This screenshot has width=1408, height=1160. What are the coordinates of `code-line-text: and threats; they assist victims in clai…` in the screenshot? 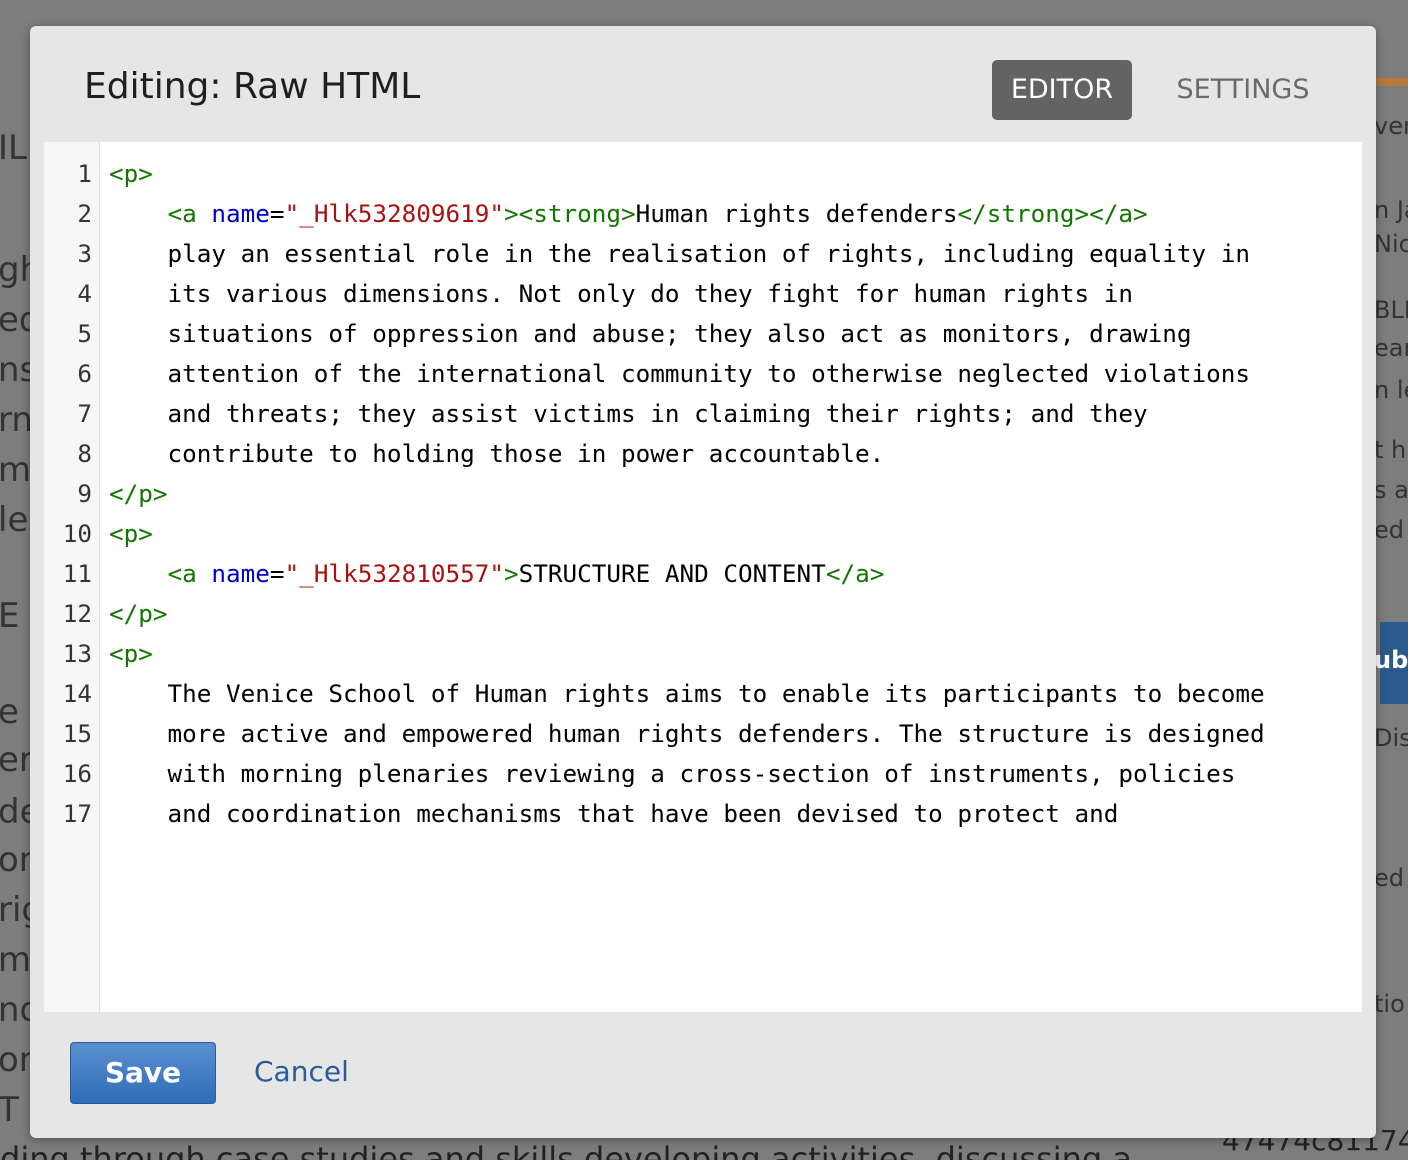 It's located at (735, 414).